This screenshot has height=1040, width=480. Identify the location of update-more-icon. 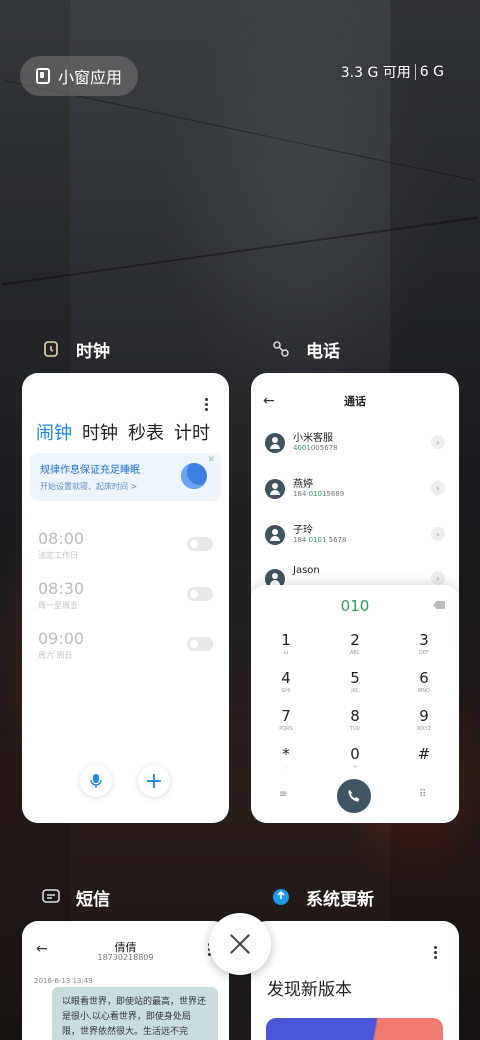
(436, 952).